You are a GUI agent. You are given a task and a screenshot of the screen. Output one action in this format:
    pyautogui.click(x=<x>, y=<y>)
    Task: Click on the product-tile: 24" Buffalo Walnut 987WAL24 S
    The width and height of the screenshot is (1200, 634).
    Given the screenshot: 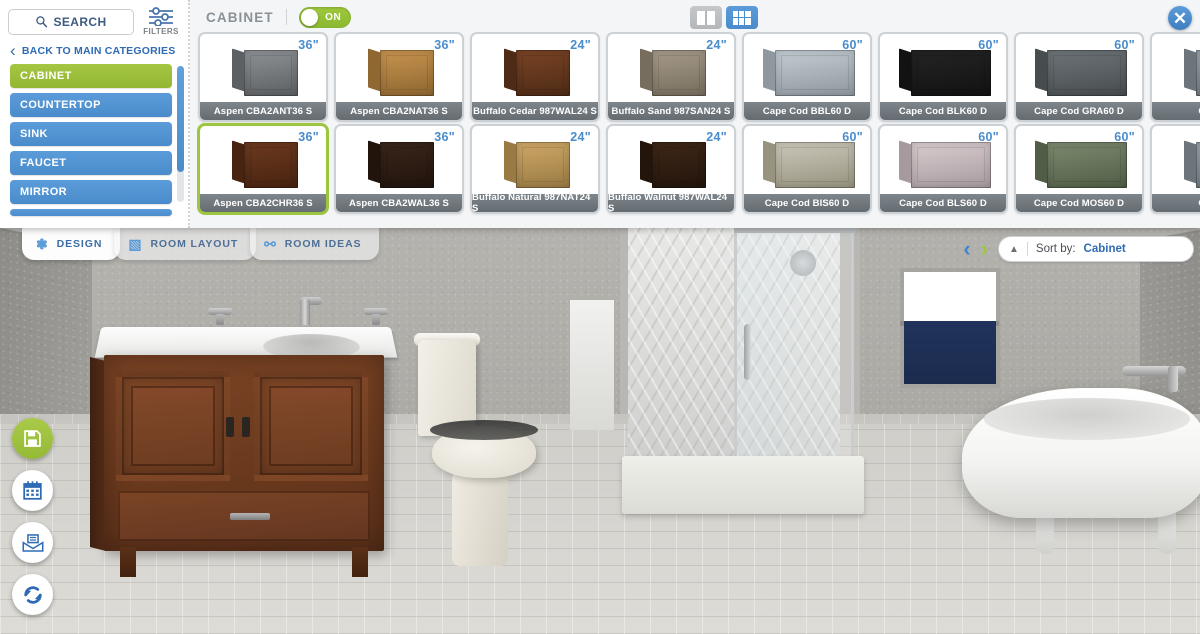 What is the action you would take?
    pyautogui.click(x=671, y=169)
    